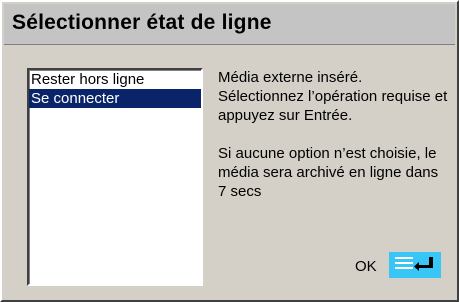 The image size is (459, 302). Describe the element at coordinates (115, 98) in the screenshot. I see `list-item-connect: Se connecter` at that location.